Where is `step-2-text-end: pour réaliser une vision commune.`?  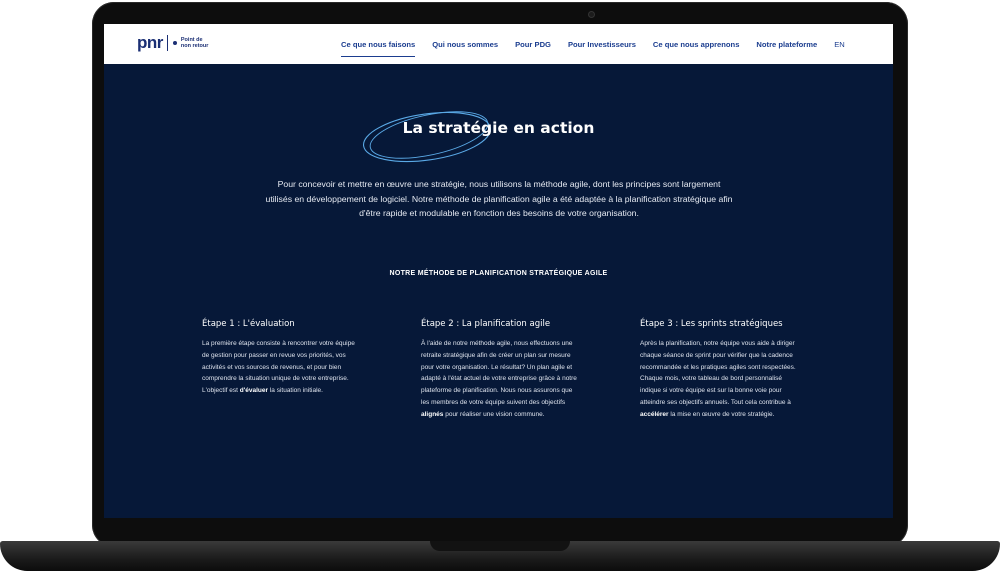 step-2-text-end: pour réaliser une vision commune. is located at coordinates (494, 414).